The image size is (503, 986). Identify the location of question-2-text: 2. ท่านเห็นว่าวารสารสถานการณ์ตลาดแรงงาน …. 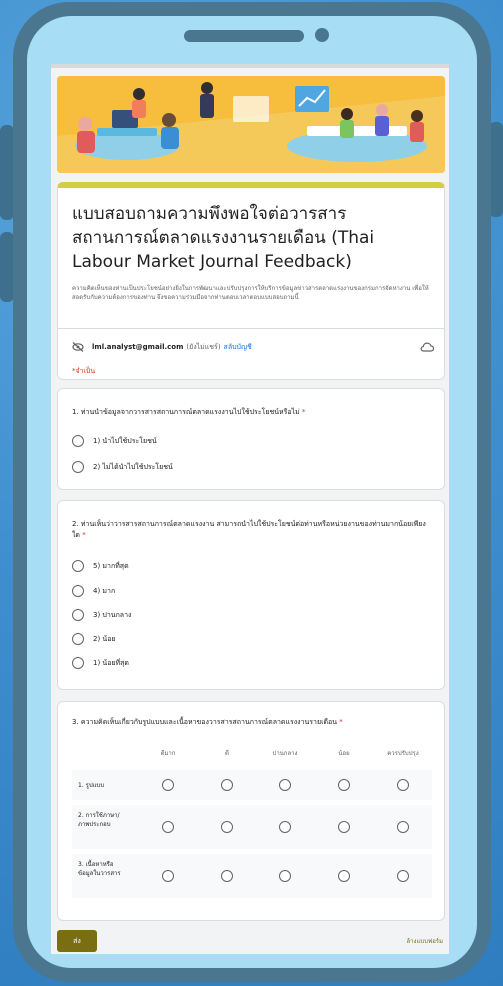
(249, 529).